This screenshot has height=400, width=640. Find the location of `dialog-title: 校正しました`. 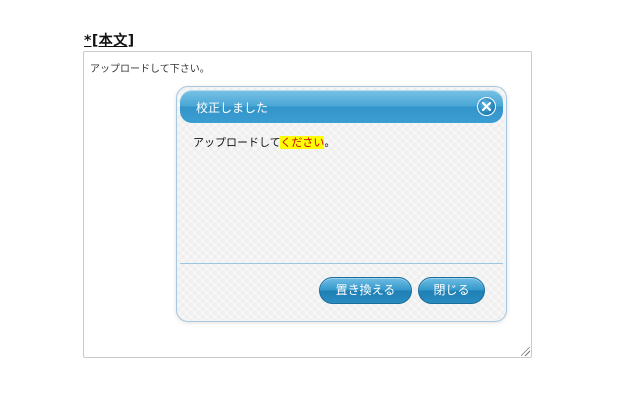

dialog-title: 校正しました is located at coordinates (232, 108).